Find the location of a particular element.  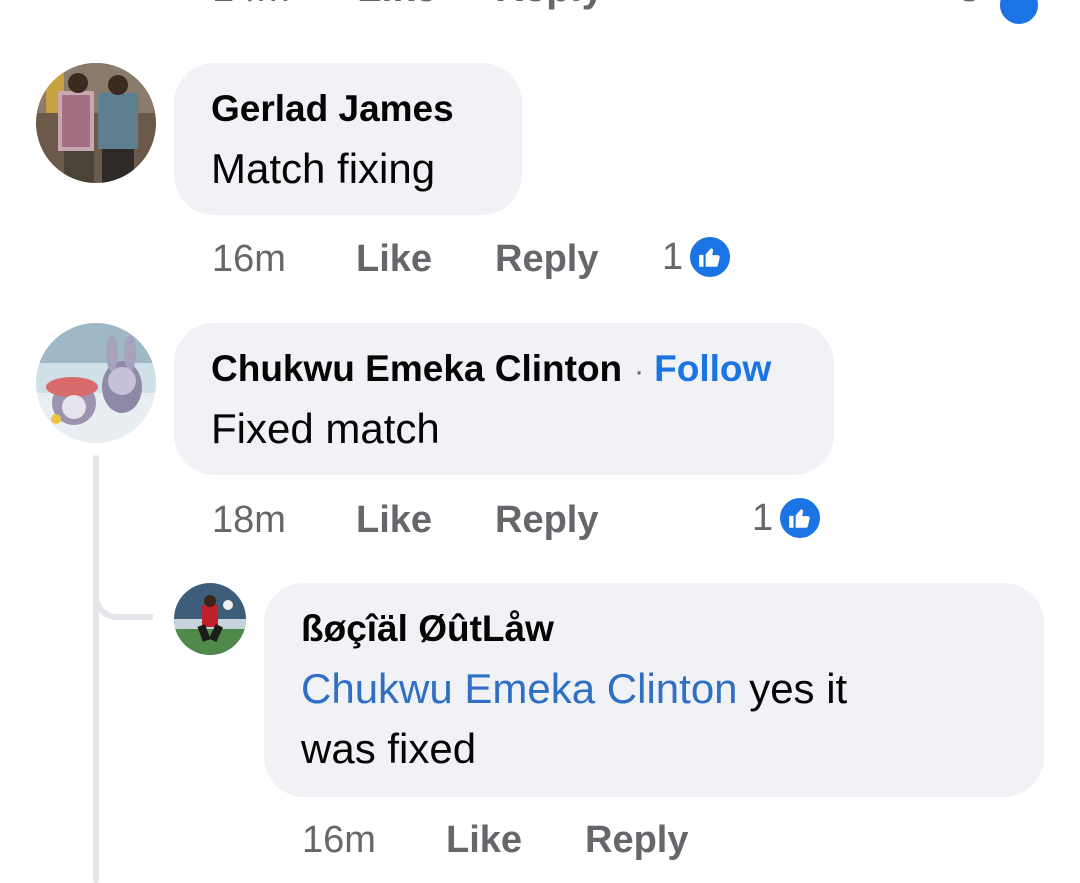

comment-text: Fixed match is located at coordinates (325, 428).